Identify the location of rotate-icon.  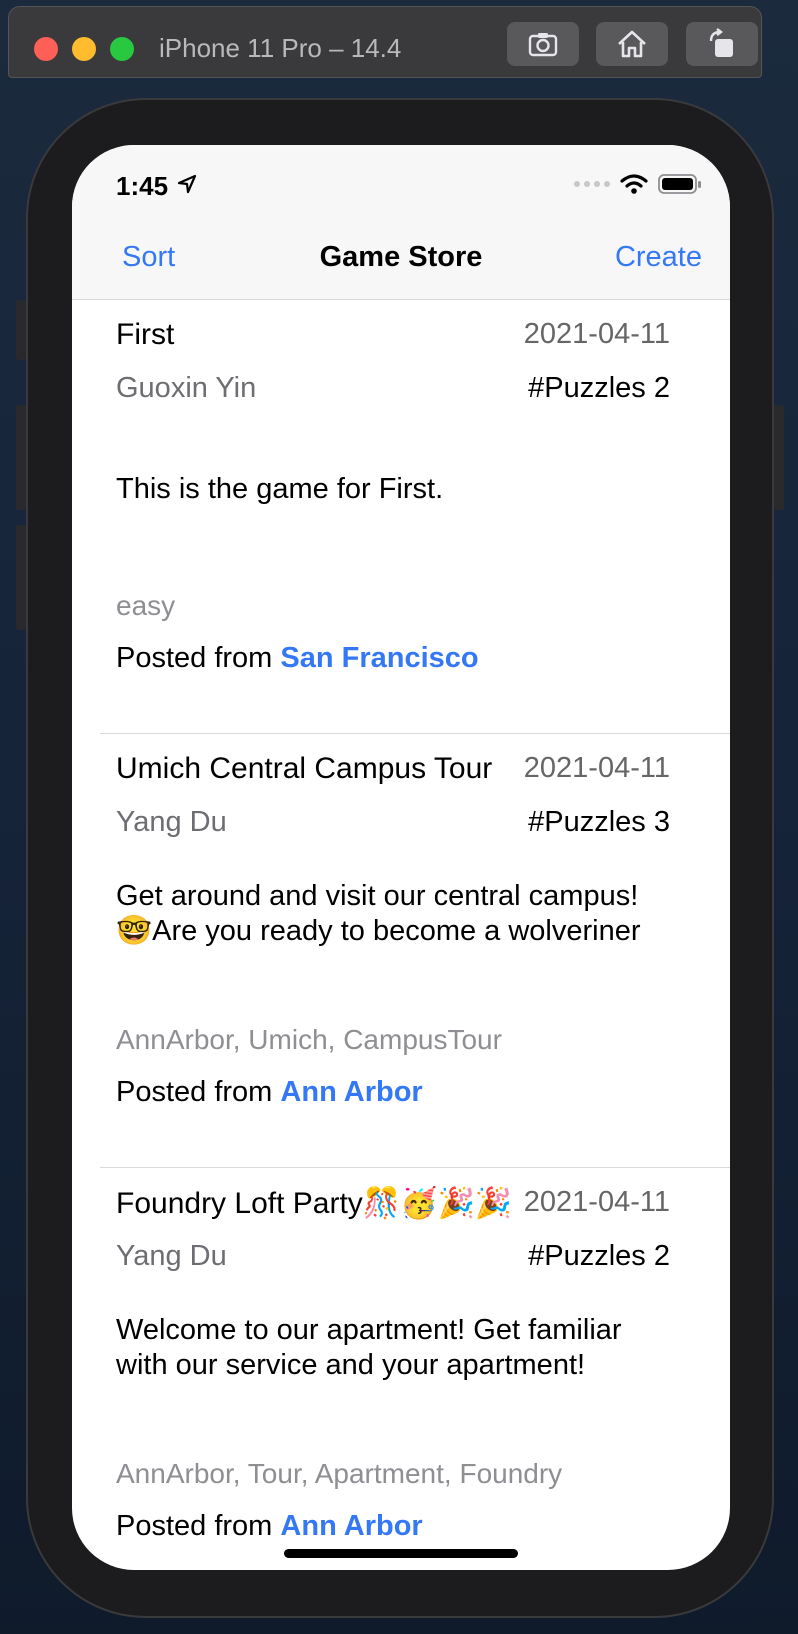
(721, 42).